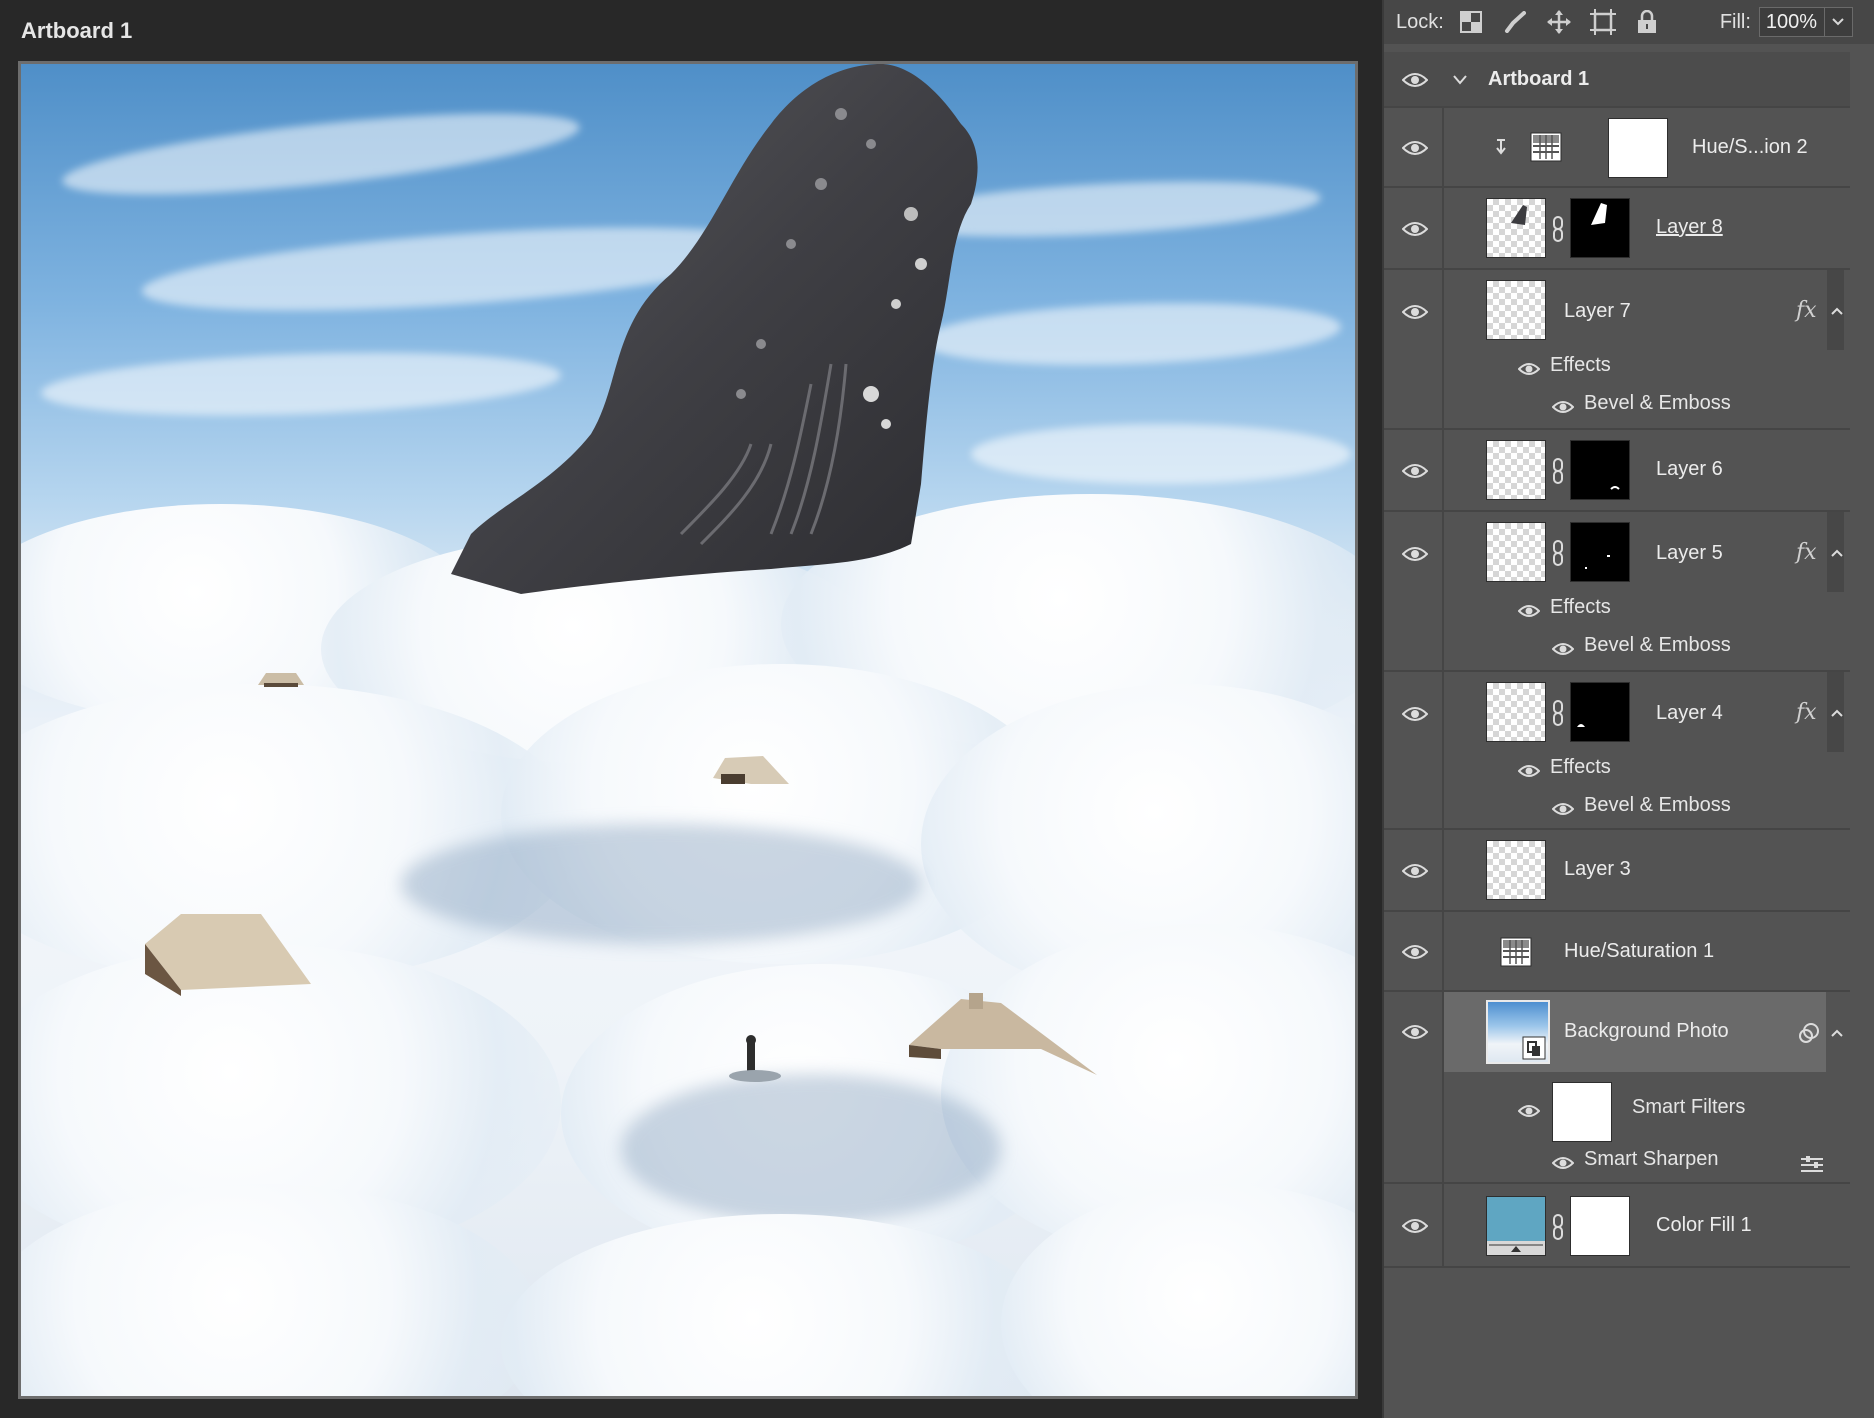 Image resolution: width=1874 pixels, height=1418 pixels. Describe the element at coordinates (1617, 751) in the screenshot. I see `layer-row-layer-4: Layer 4 fx Effects Bevel & Emboss` at that location.